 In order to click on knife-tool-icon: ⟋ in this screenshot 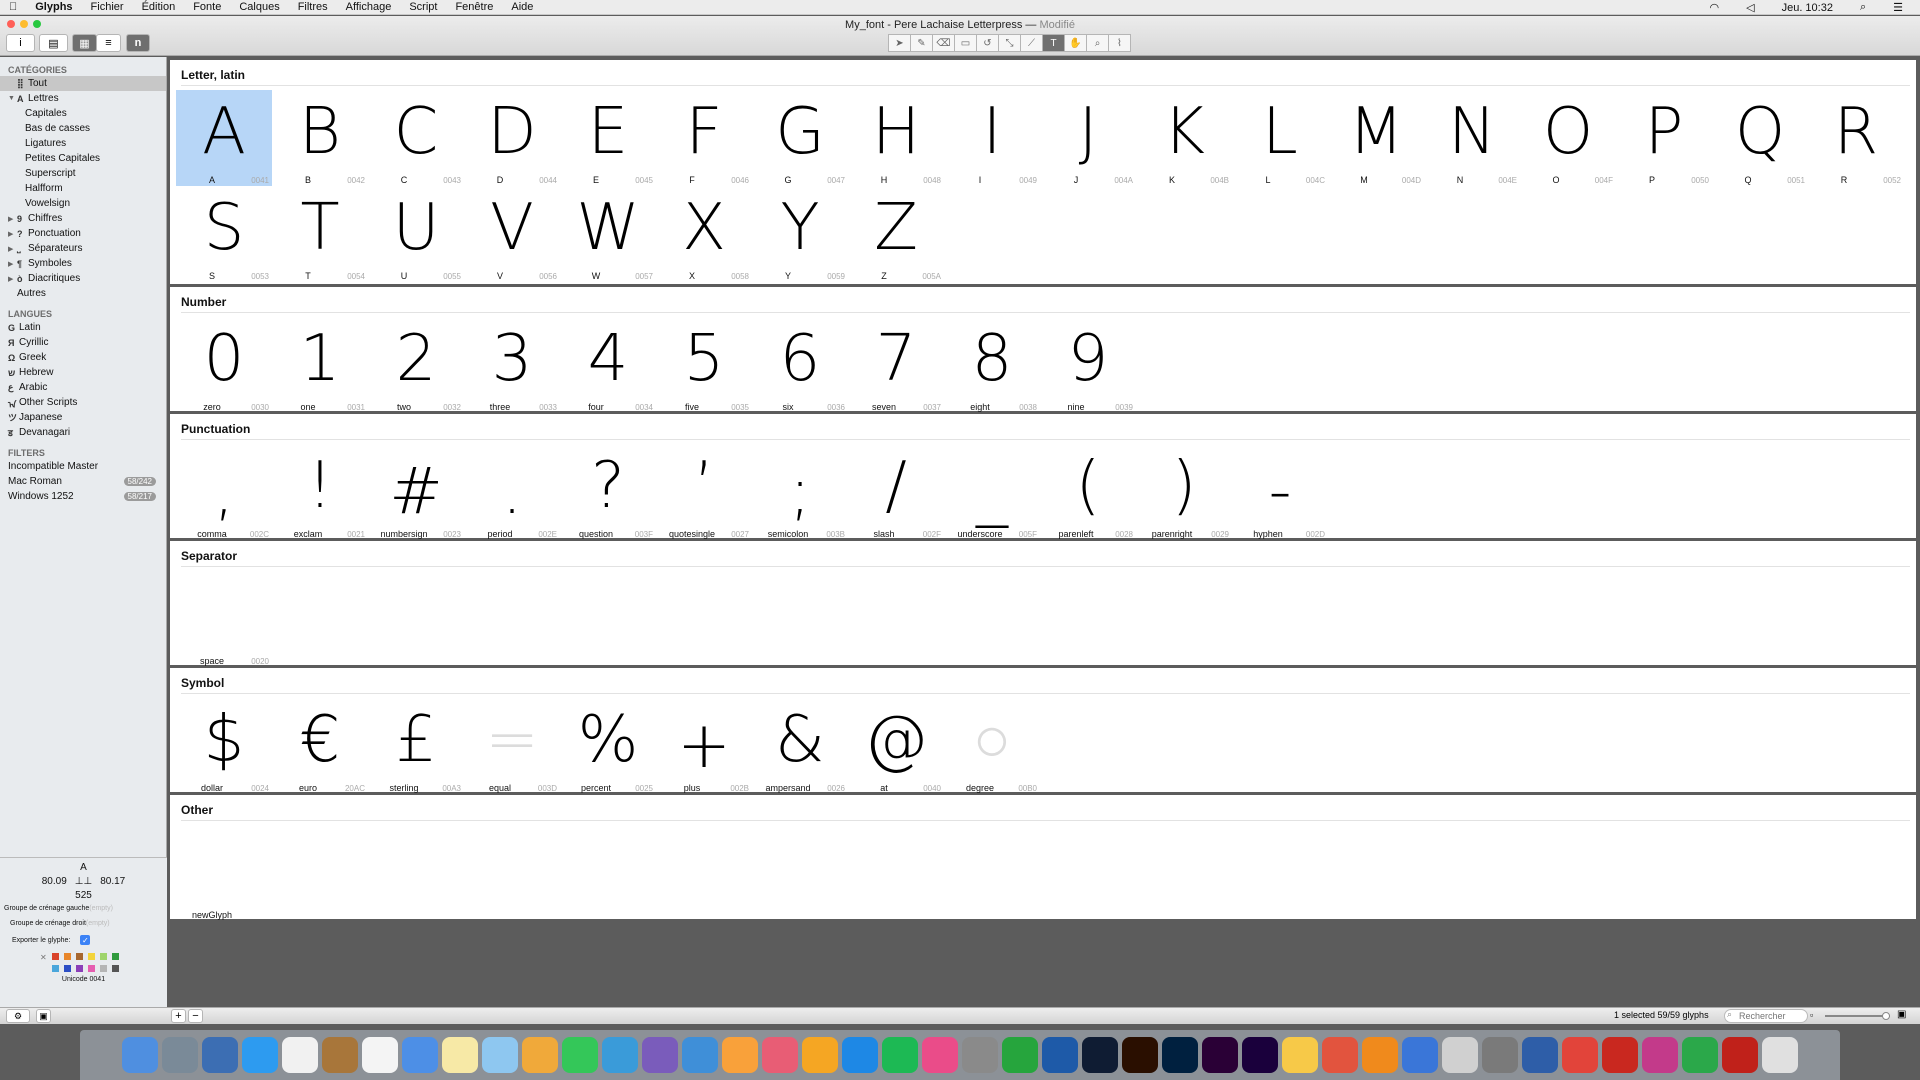, I will do `click(1031, 43)`.